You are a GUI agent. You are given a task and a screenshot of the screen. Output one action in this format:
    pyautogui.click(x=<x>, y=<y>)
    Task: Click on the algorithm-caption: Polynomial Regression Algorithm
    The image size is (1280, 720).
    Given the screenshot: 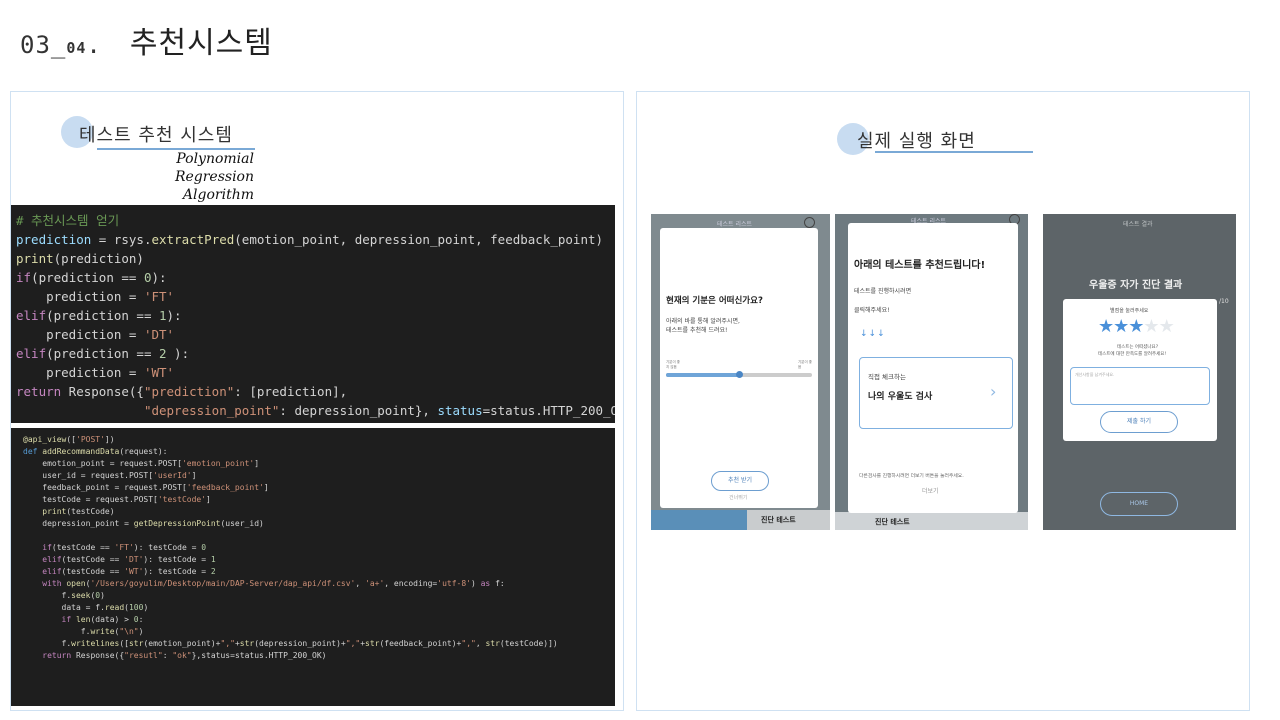 What is the action you would take?
    pyautogui.click(x=214, y=177)
    